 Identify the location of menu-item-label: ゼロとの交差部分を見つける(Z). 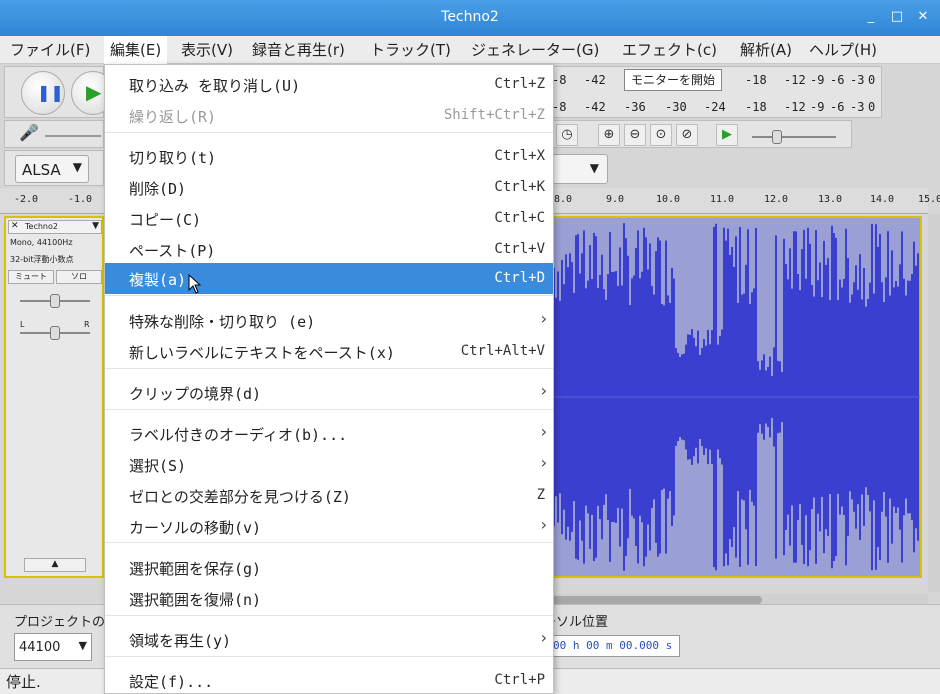
(240, 497).